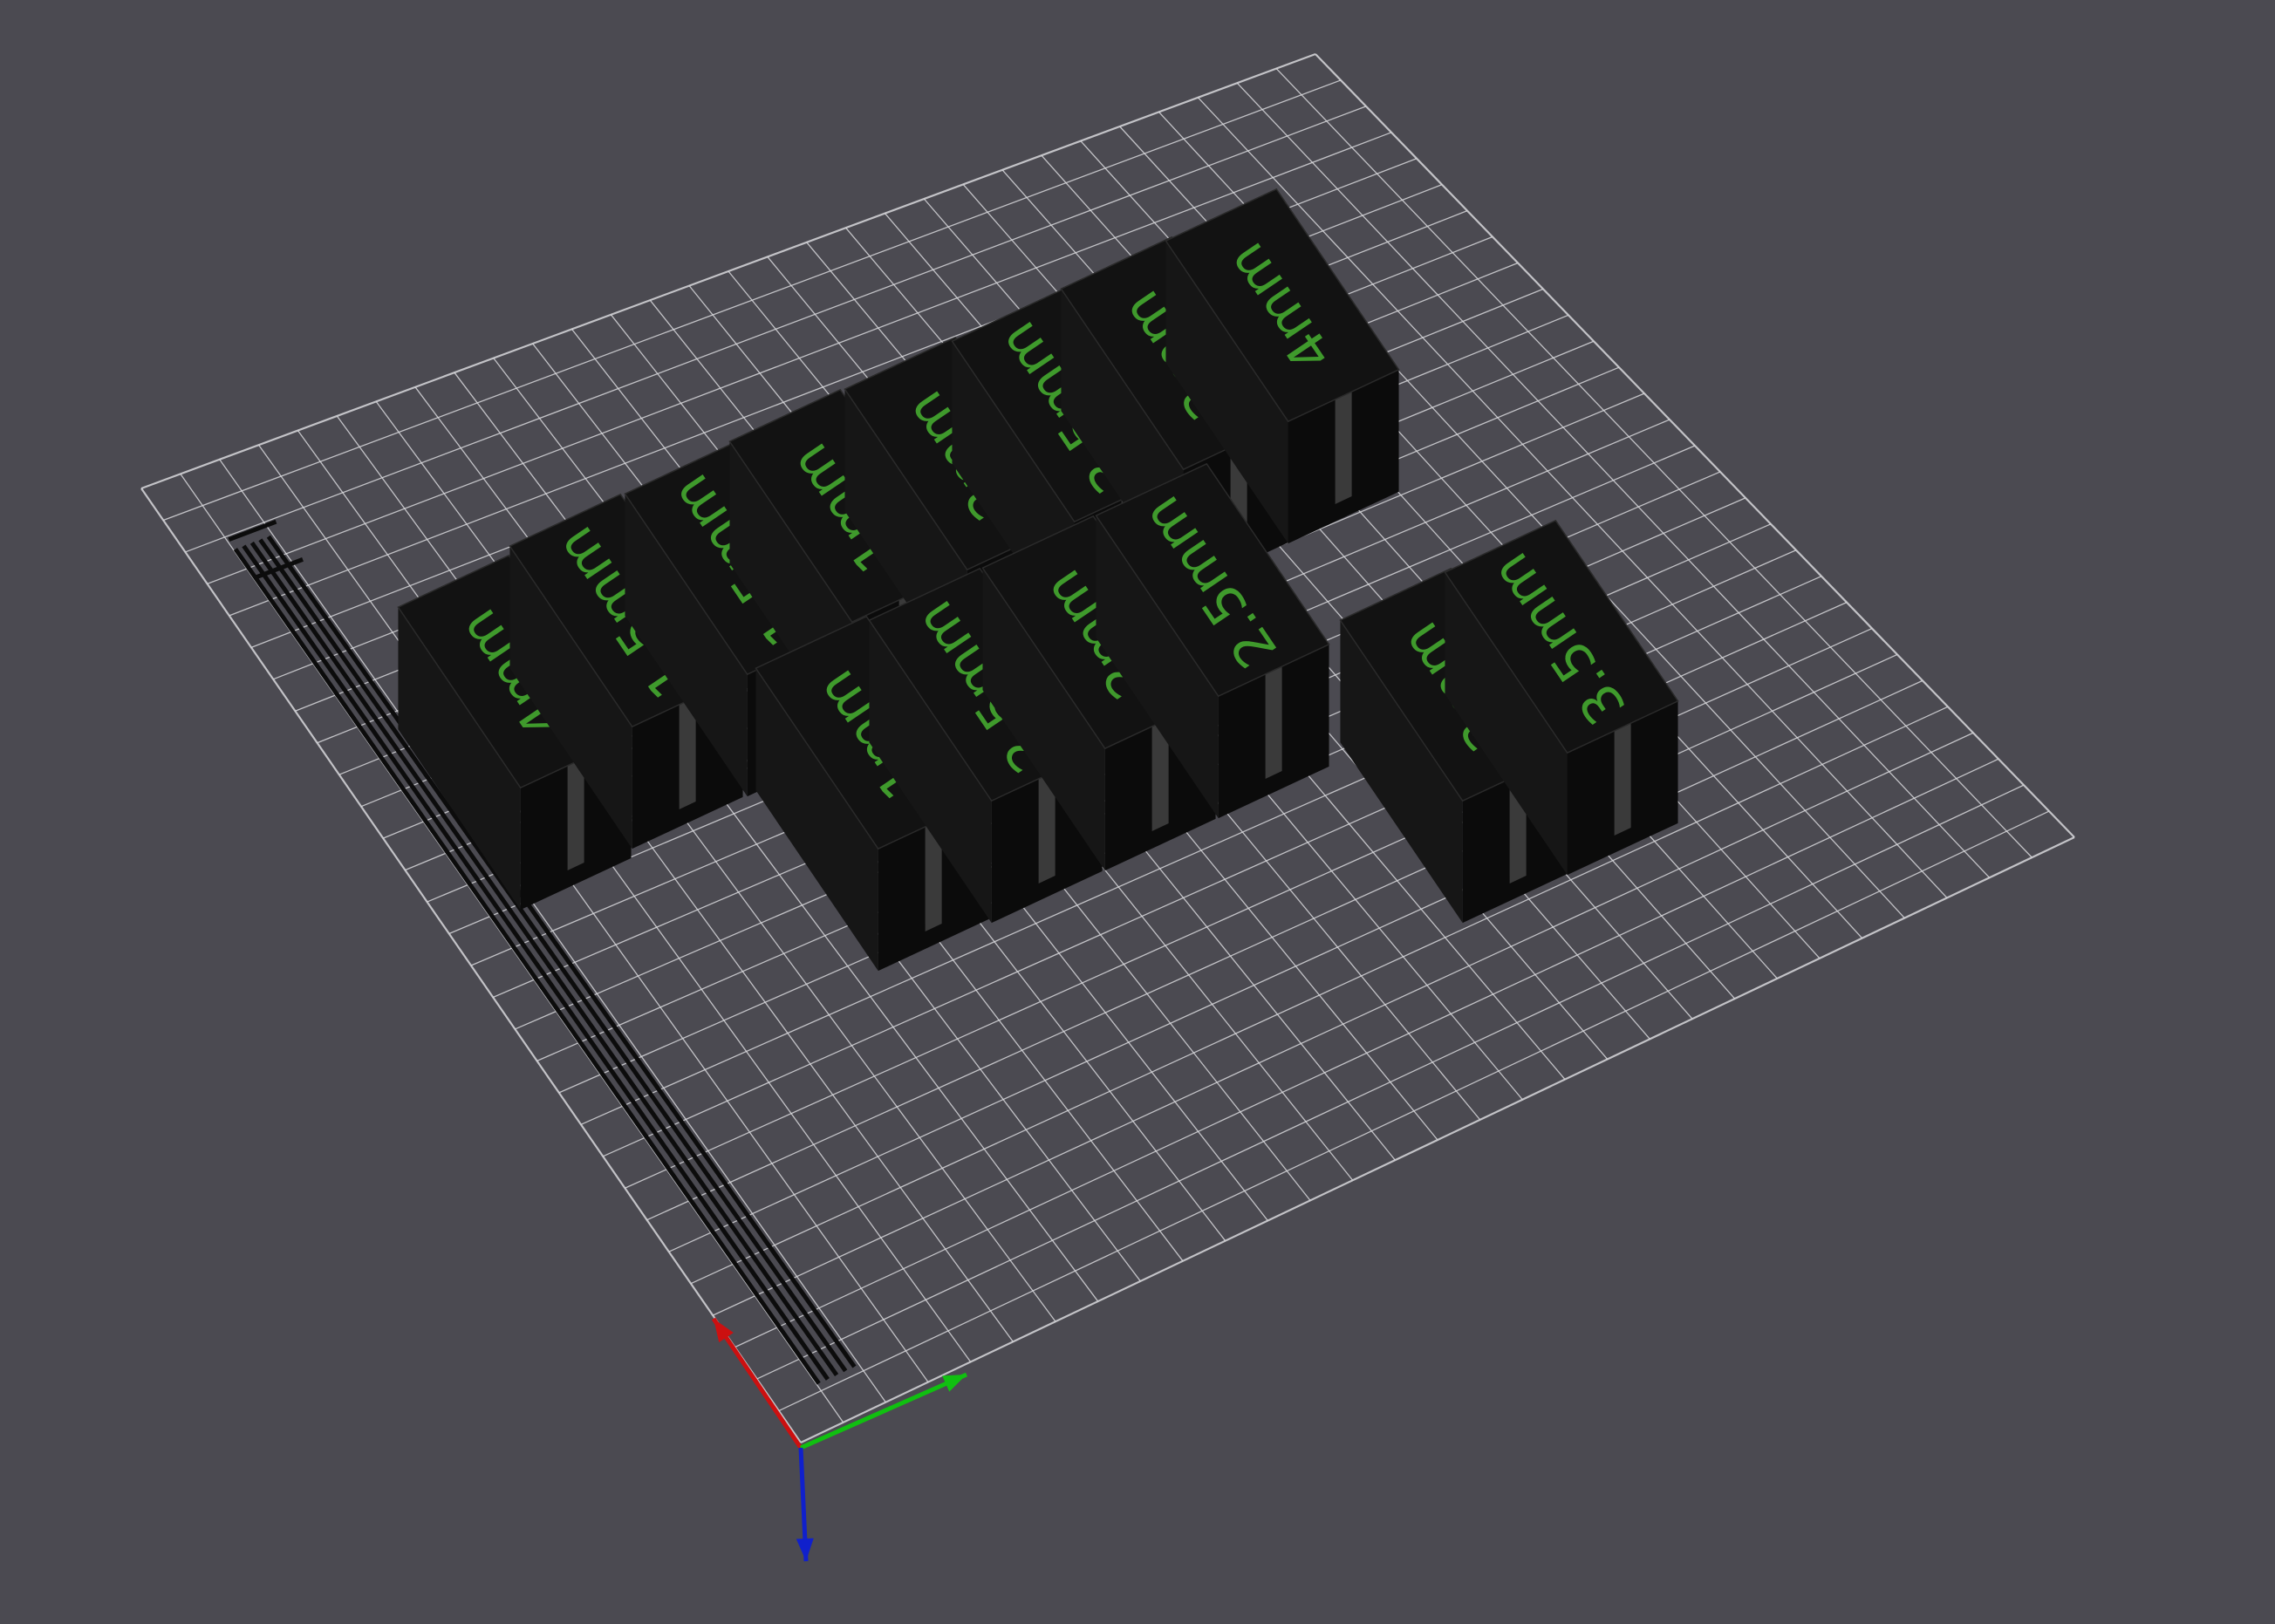  I want to click on y-axis-arrow-head, so click(954, 1383).